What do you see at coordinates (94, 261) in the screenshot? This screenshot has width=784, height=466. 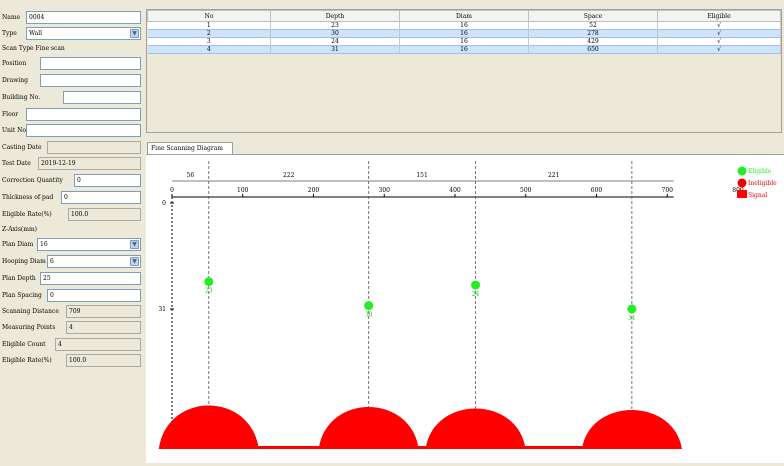 I see `hooping-select: 6 ▼` at bounding box center [94, 261].